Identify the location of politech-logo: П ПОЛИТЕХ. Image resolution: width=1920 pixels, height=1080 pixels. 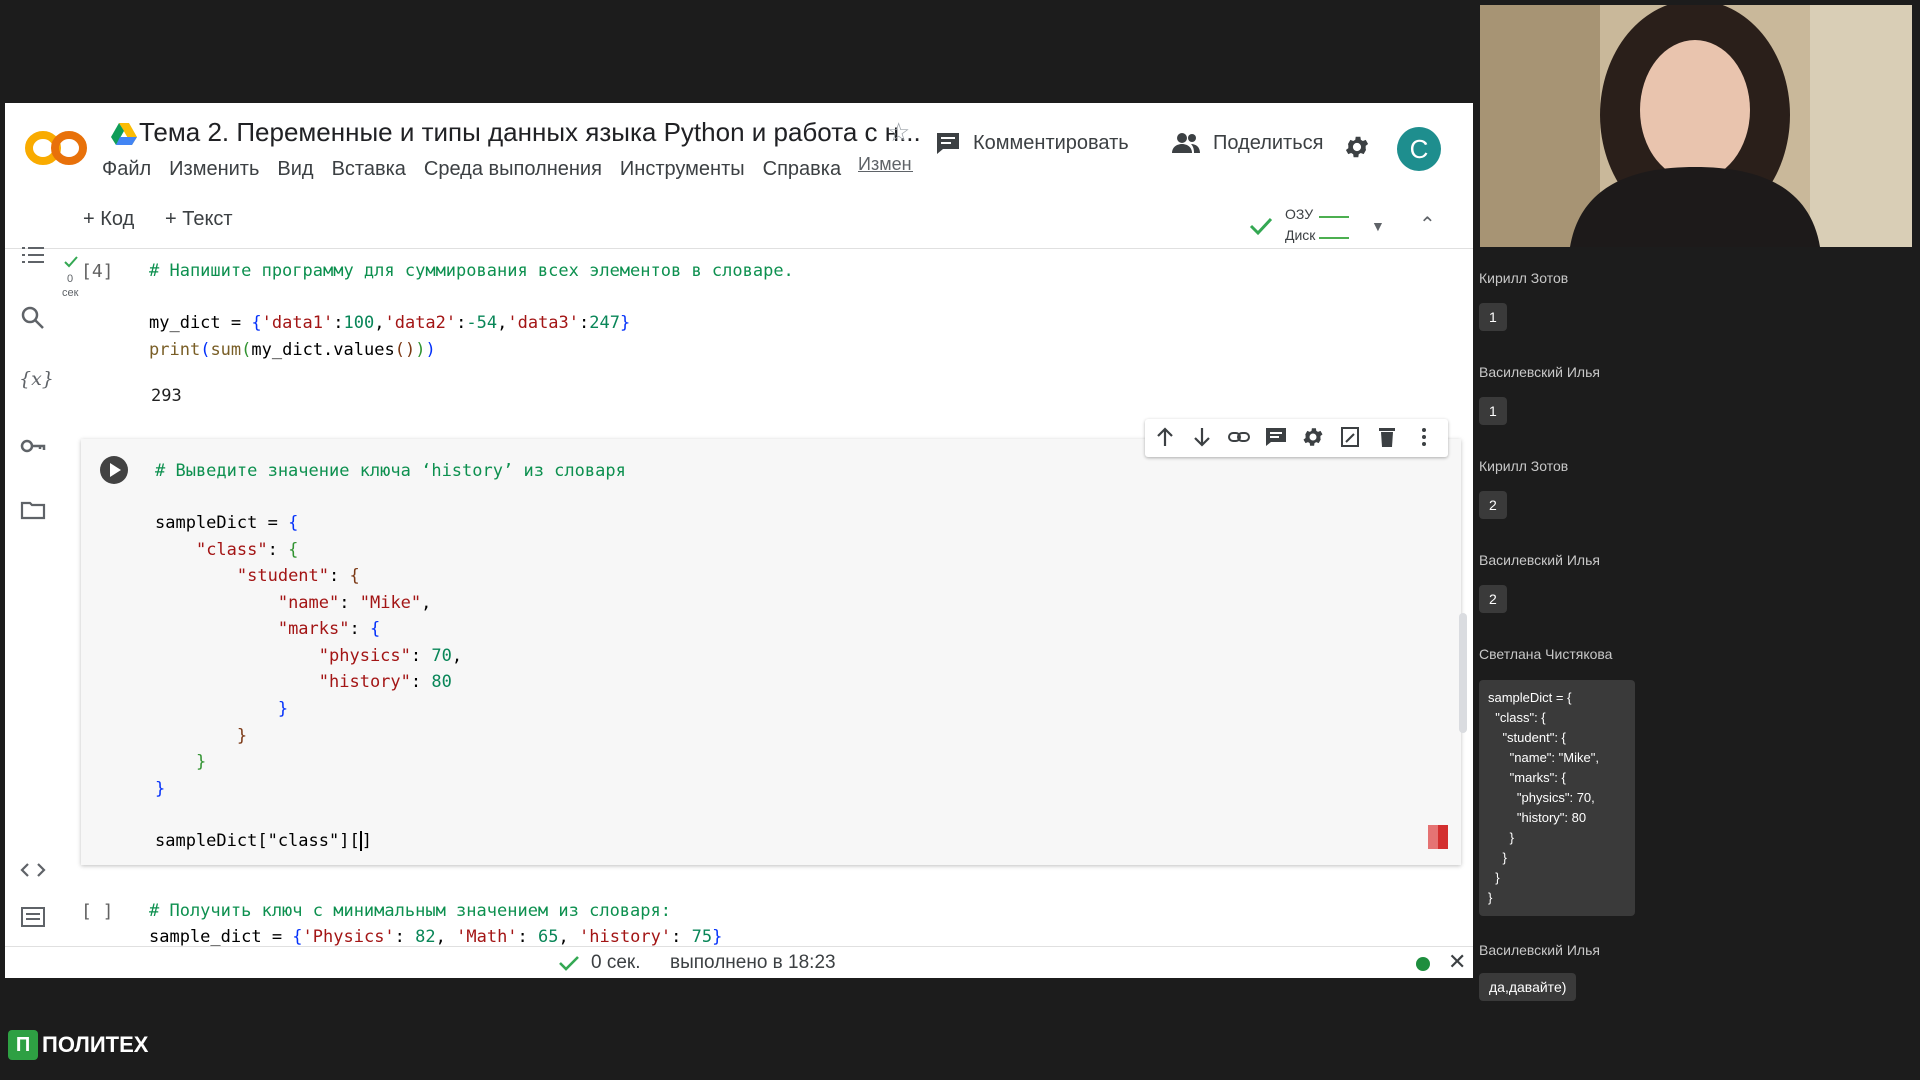
(78, 1045).